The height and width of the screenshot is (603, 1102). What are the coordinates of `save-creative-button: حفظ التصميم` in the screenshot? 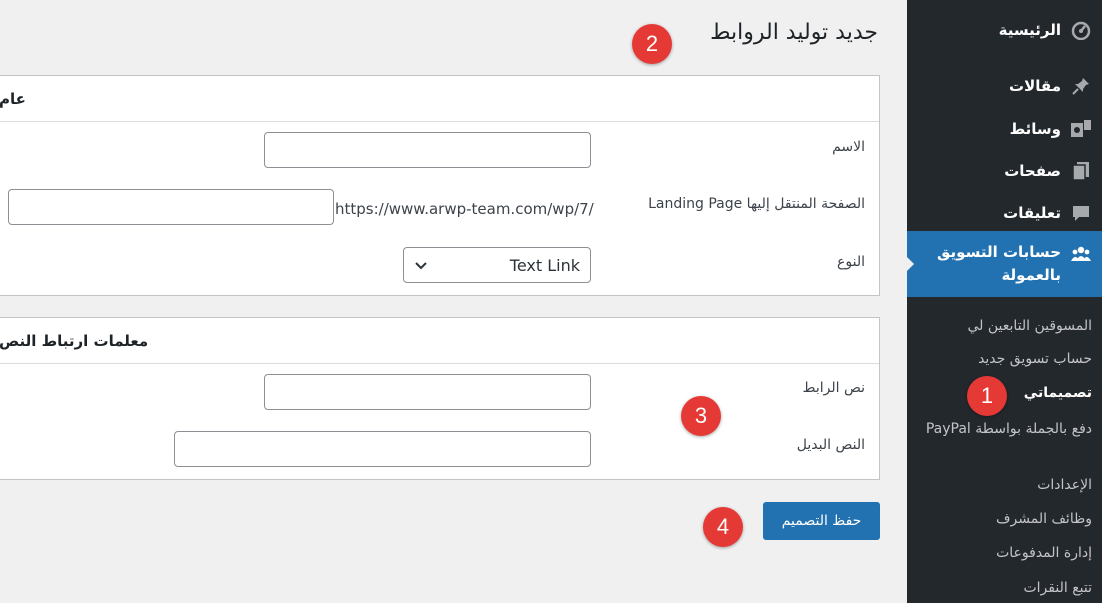 It's located at (821, 521).